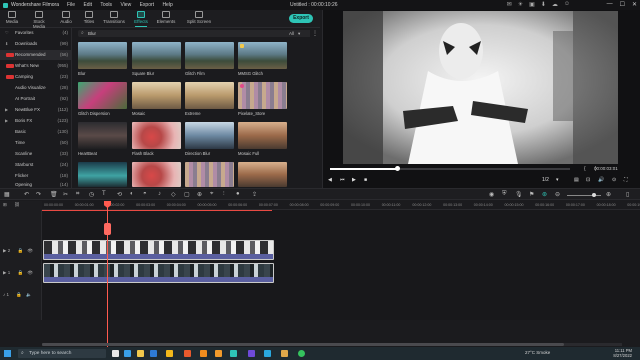  I want to click on photoshop-icon, so click(267, 353).